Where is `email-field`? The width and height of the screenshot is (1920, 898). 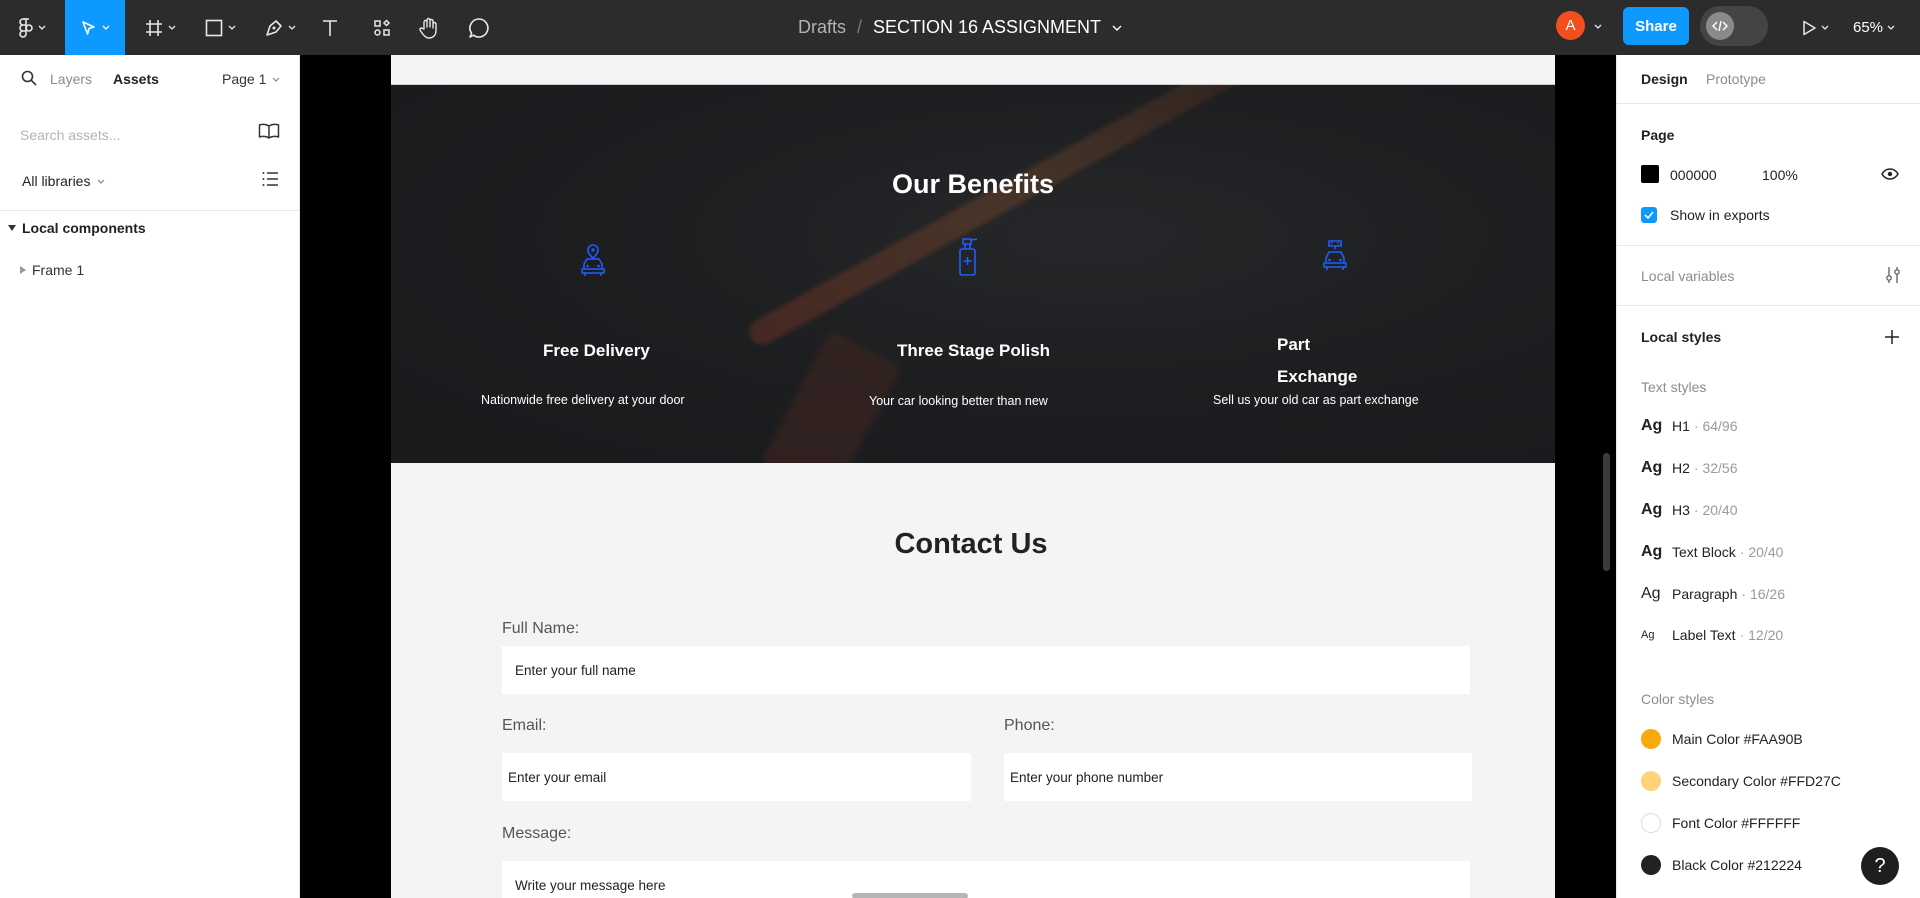 email-field is located at coordinates (736, 777).